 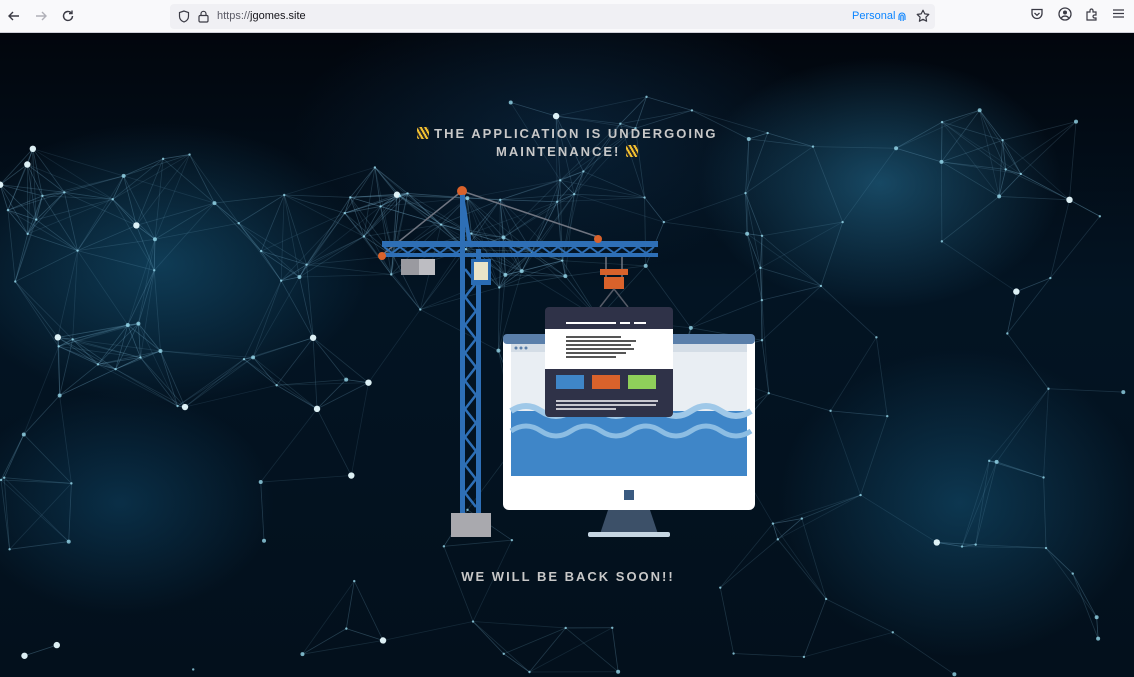 I want to click on extensions-icon, so click(x=1092, y=14).